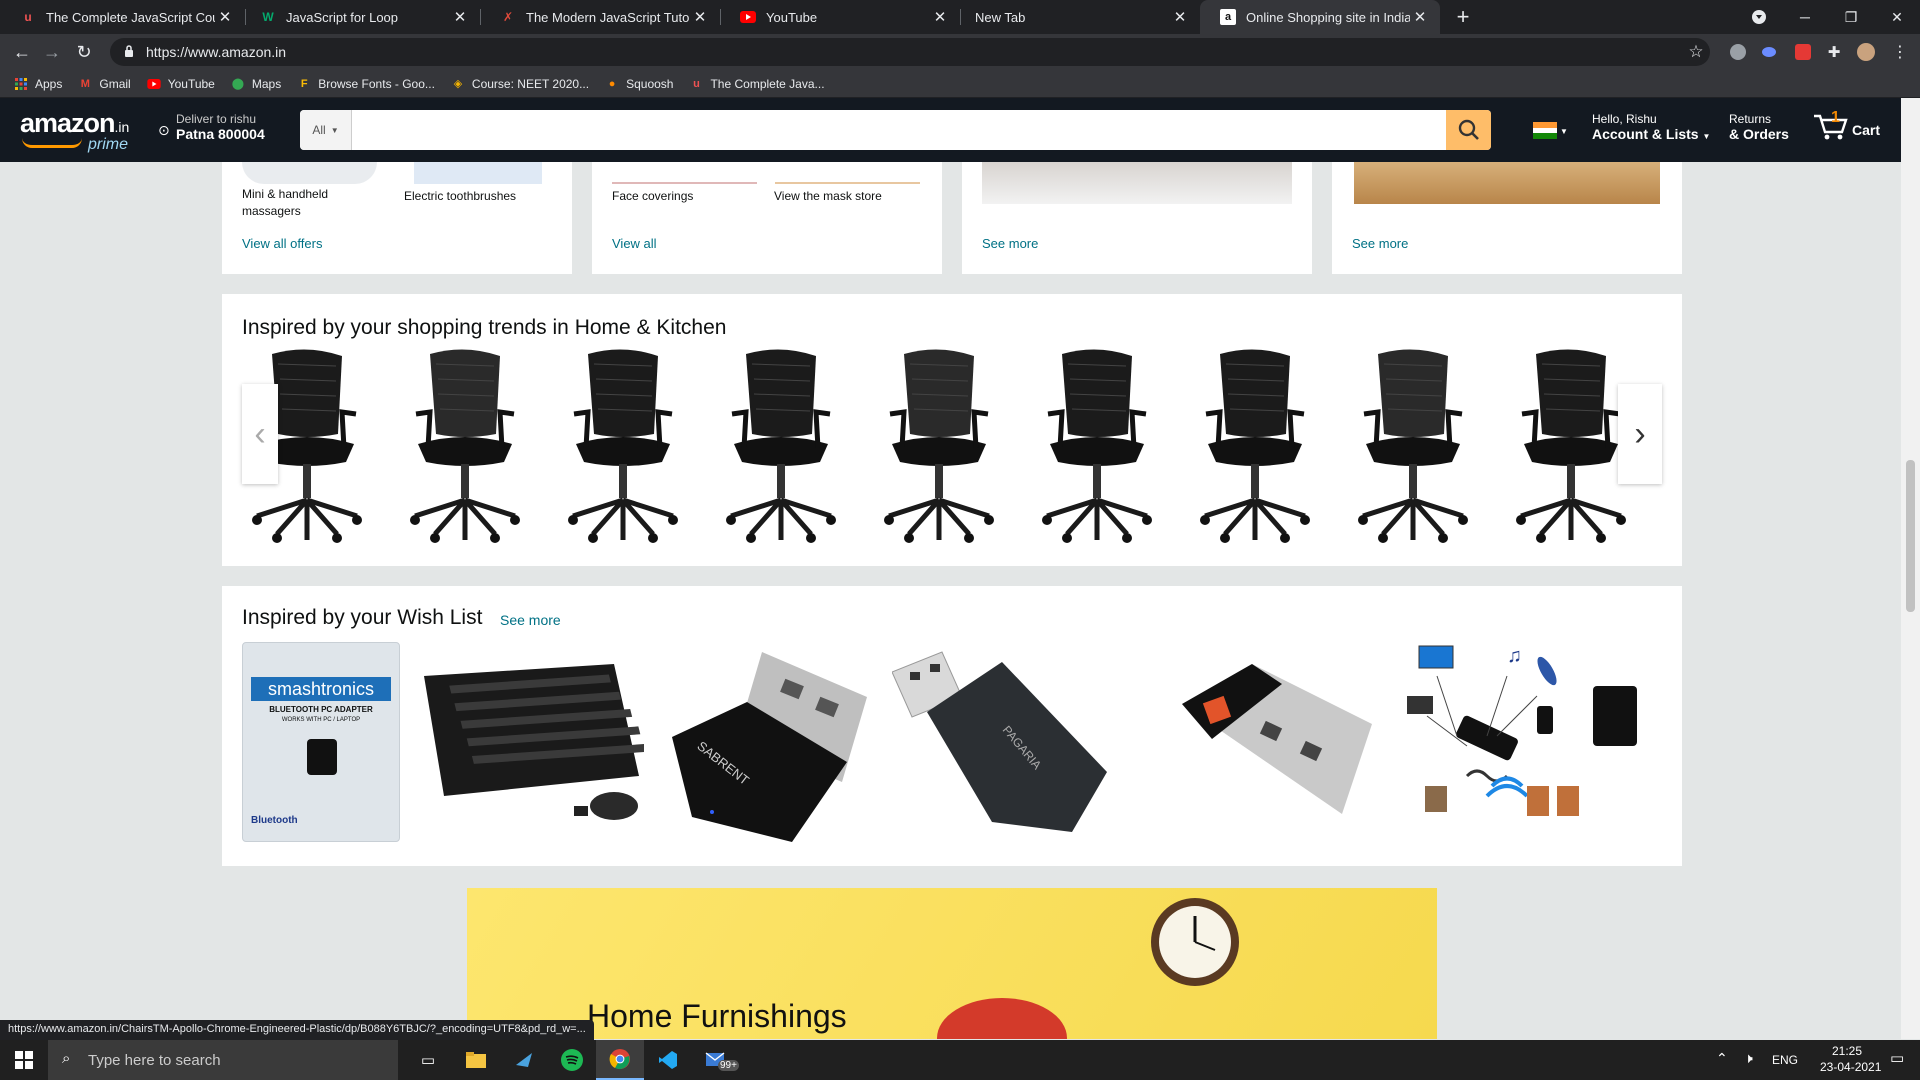 This screenshot has width=1920, height=1080. I want to click on usb-receiver-product, so click(1277, 744).